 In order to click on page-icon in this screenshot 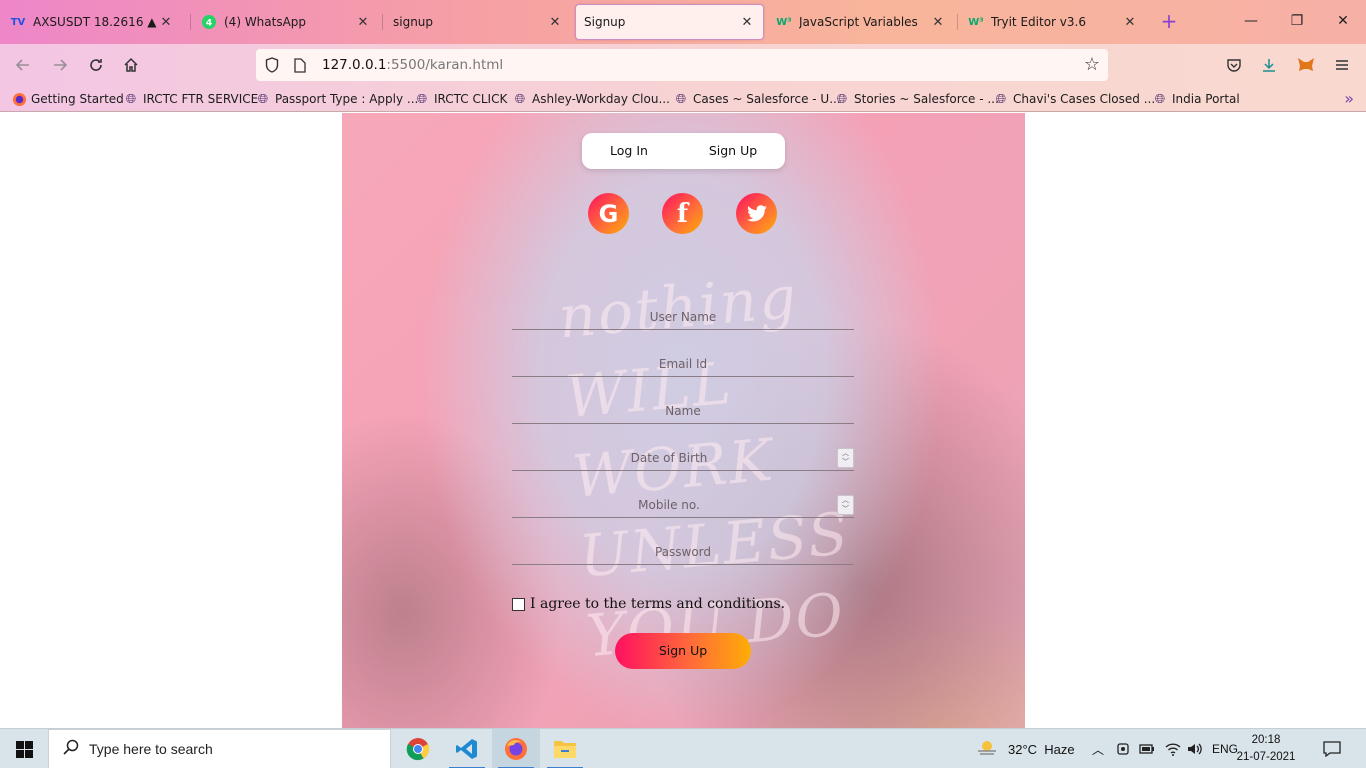, I will do `click(300, 65)`.